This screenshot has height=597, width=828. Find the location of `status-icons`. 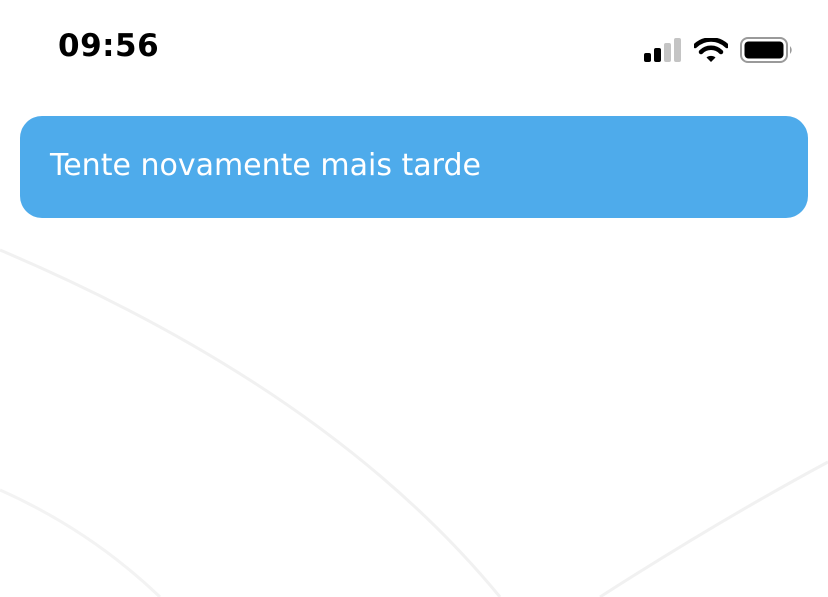

status-icons is located at coordinates (719, 50).